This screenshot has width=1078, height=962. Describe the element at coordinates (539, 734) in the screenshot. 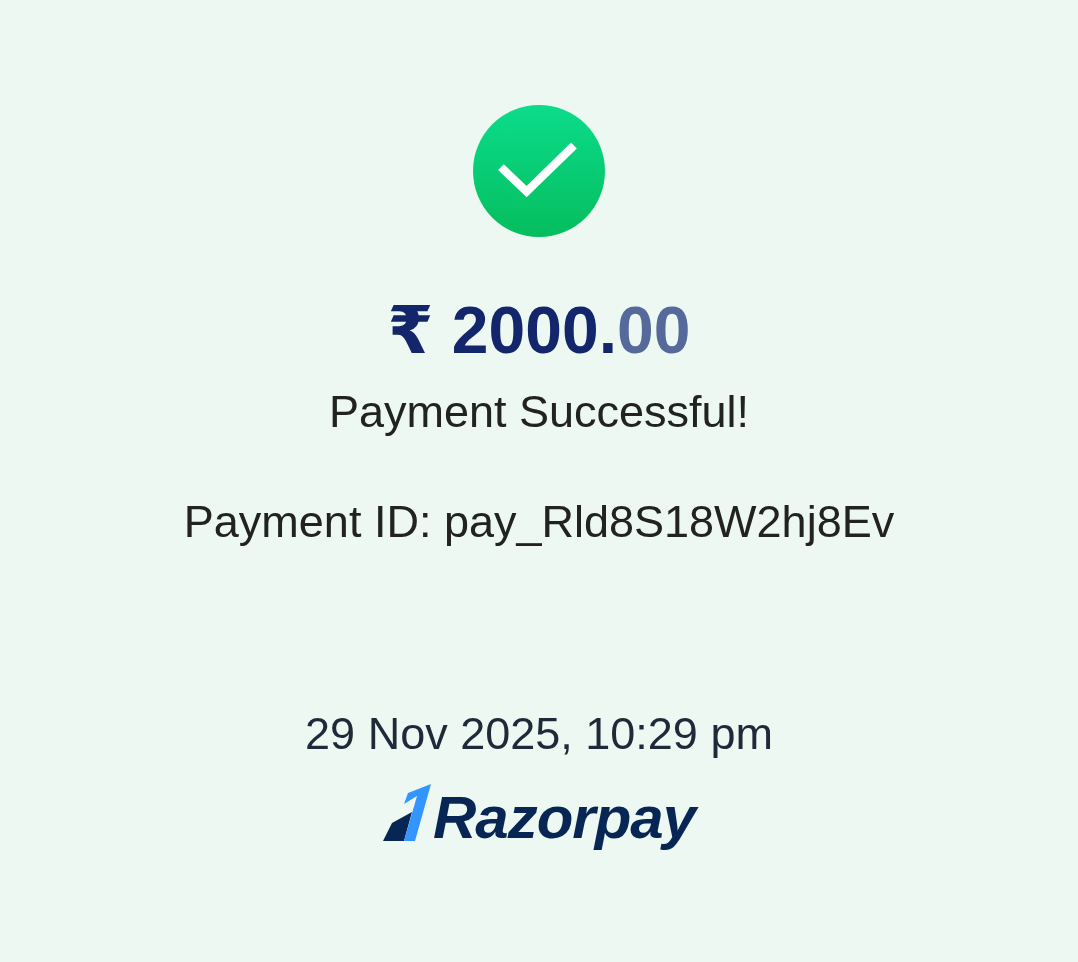

I see `date-time-text: 29 Nov 2025, 10:29 pm` at that location.